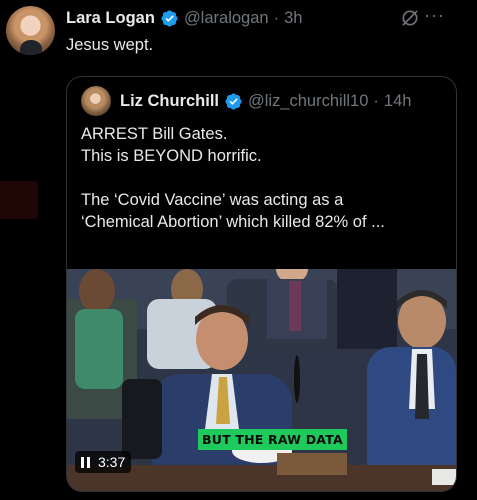  Describe the element at coordinates (410, 18) in the screenshot. I see `grok-icon` at that location.